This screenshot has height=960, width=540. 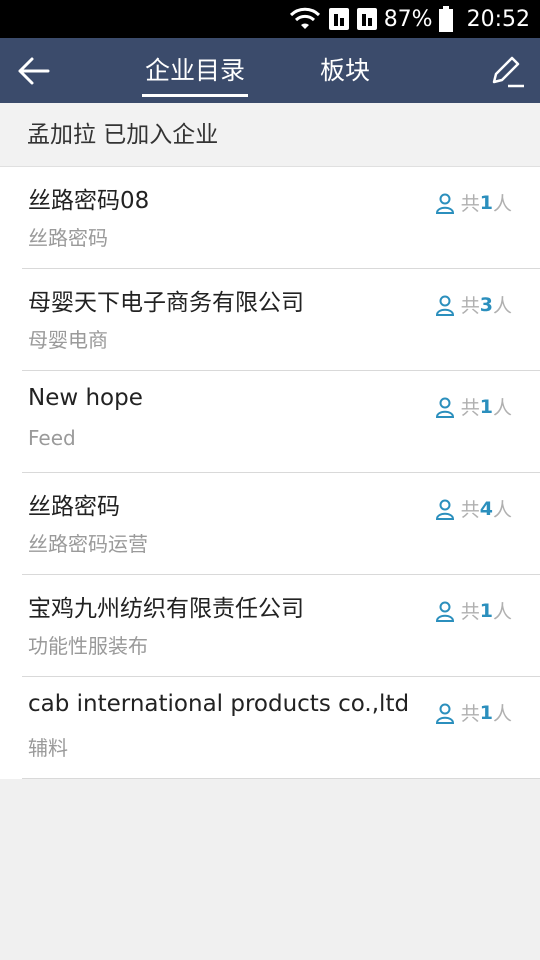 What do you see at coordinates (270, 135) in the screenshot?
I see `joined-enterprises-header: 孟加拉 已加入企业` at bounding box center [270, 135].